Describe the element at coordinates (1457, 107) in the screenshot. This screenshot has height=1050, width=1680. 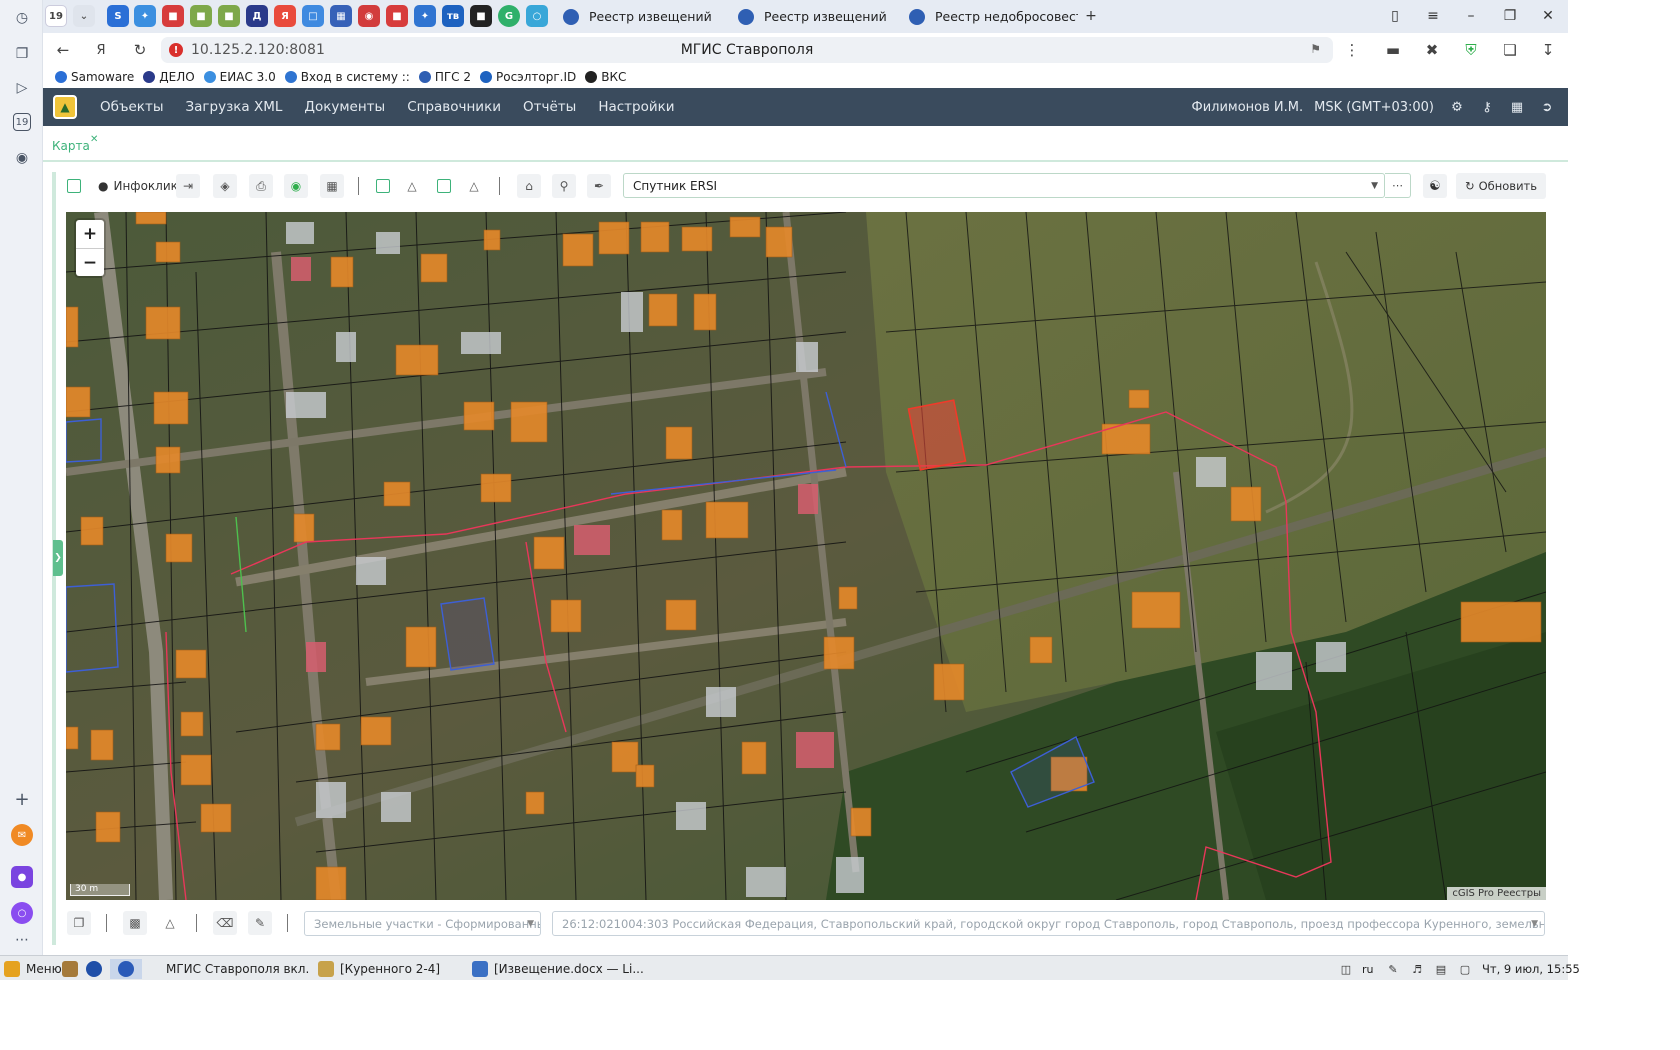
I see `gear-icon: ⚙` at that location.